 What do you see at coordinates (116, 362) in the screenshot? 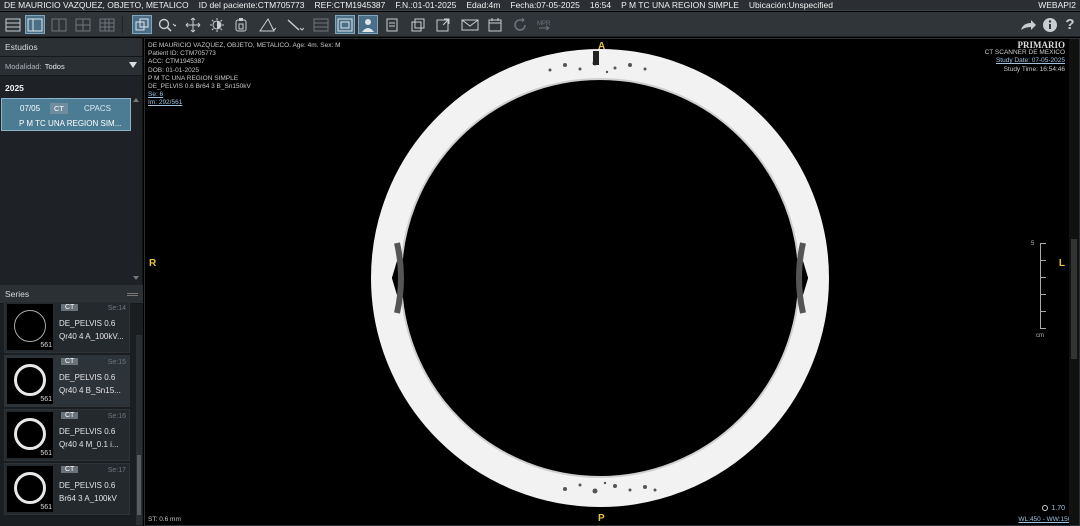
I see `series-number: Se:15` at bounding box center [116, 362].